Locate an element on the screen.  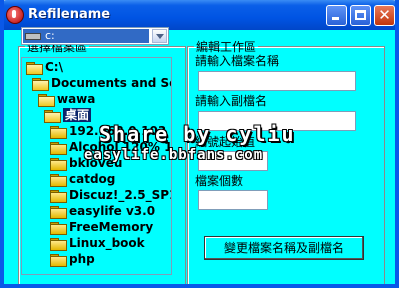
tree-node-label: 桌面 is located at coordinates (77, 115).